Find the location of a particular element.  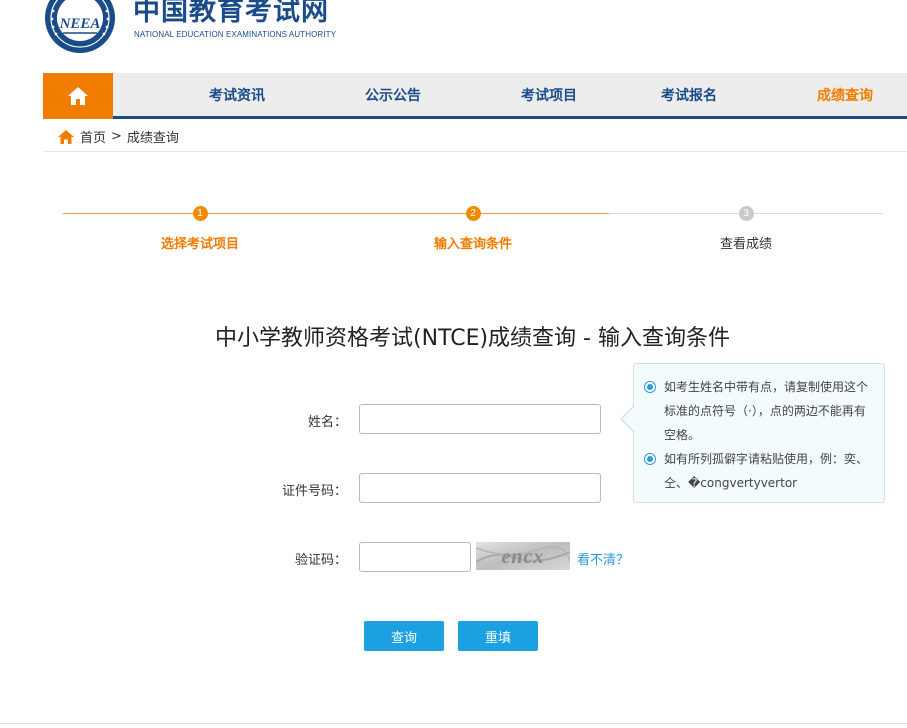

progress-steps: 1 选择考试项目 2 输入查询条件 3 查看成绩 is located at coordinates (473, 230).